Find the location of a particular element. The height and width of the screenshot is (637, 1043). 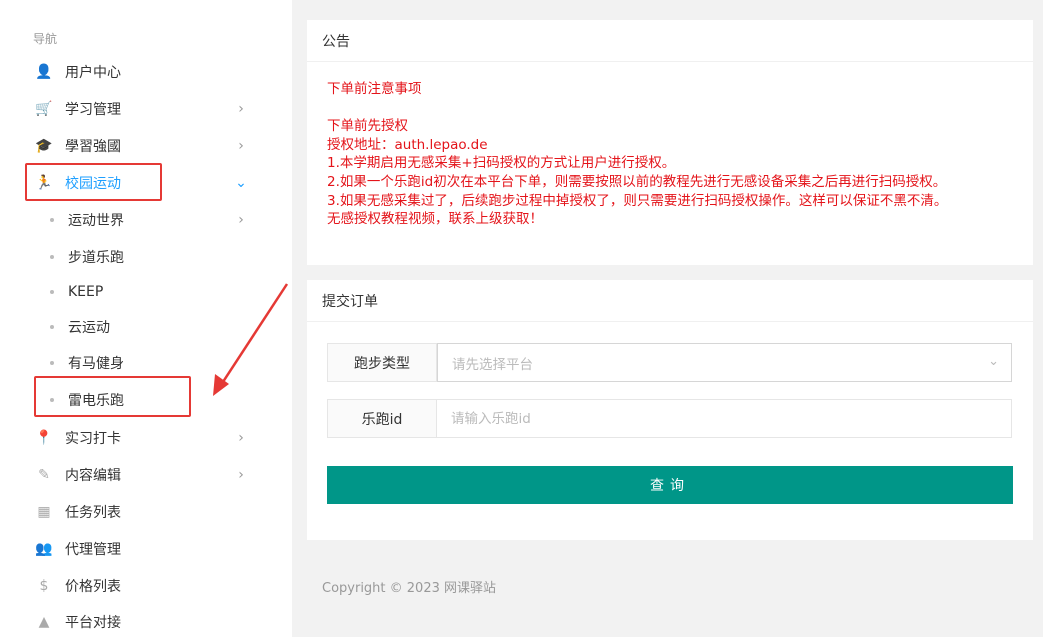

notice-line: 授权地址：auth.lepao.de is located at coordinates (407, 144).